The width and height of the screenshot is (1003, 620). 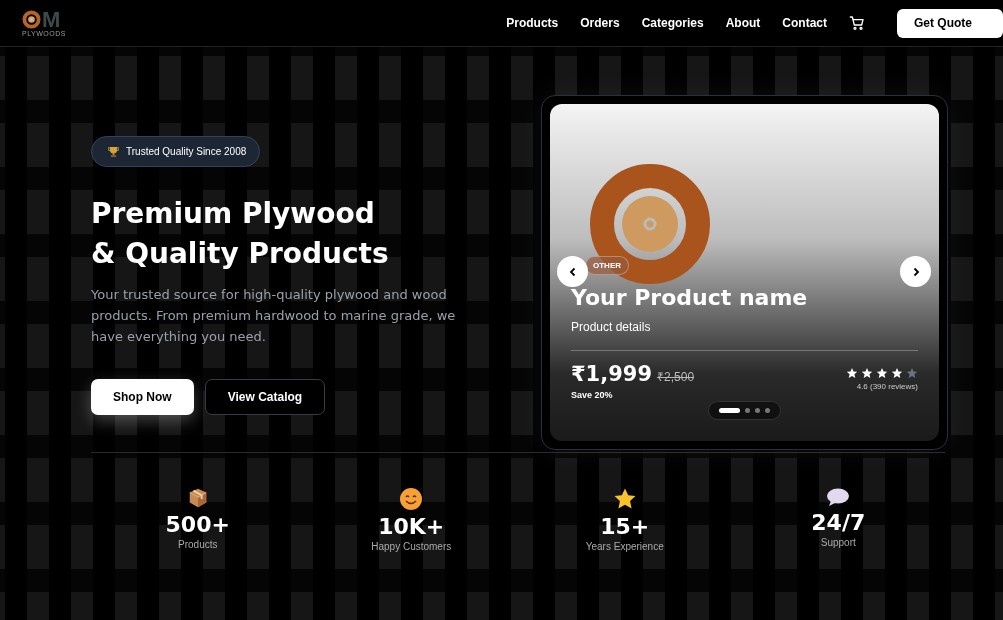 What do you see at coordinates (607, 265) in the screenshot?
I see `category-tag: OTHER` at bounding box center [607, 265].